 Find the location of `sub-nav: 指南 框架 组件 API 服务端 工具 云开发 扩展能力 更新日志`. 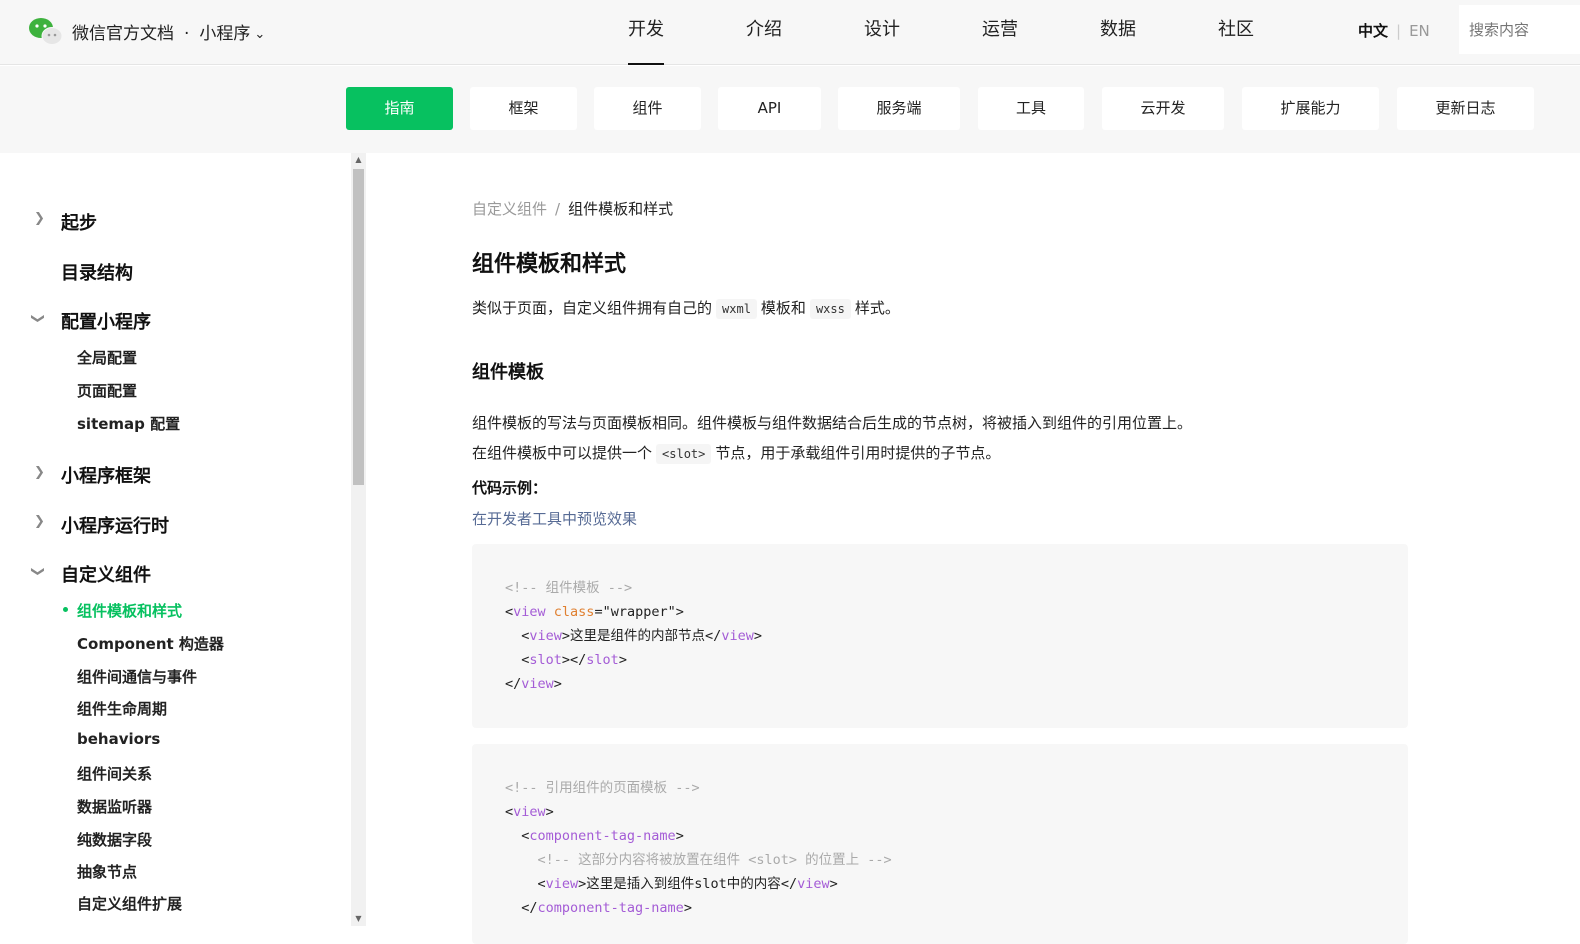

sub-nav: 指南 框架 组件 API 服务端 工具 云开发 扩展能力 更新日志 is located at coordinates (790, 109).